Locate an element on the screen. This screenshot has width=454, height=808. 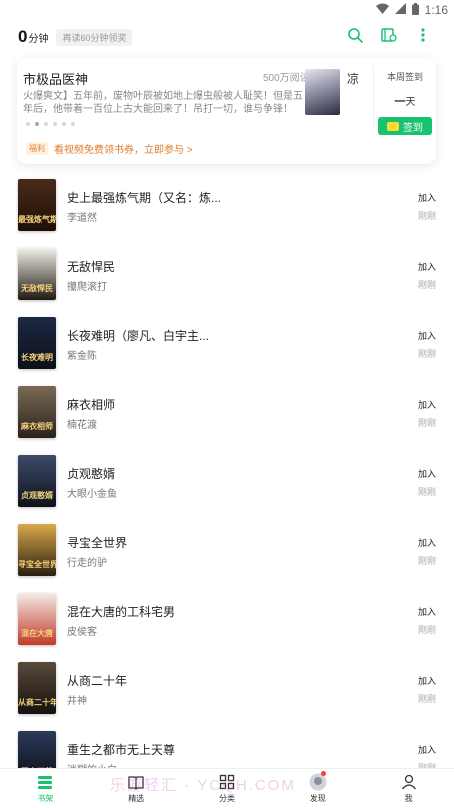
book-open-icon is located at coordinates (136, 782).